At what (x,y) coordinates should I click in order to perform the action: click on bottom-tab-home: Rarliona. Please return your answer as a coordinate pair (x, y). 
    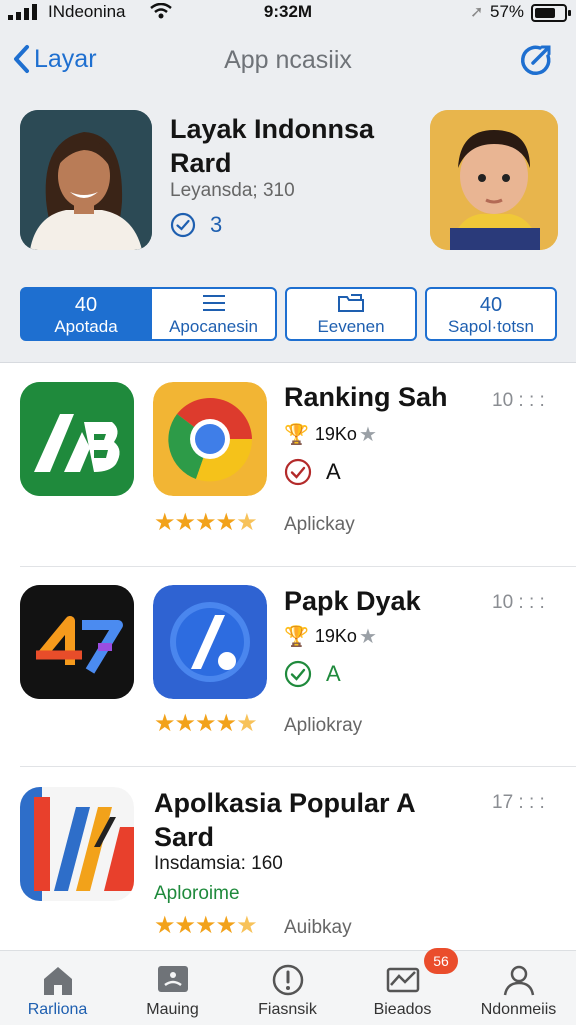
    Looking at the image, I should click on (57, 988).